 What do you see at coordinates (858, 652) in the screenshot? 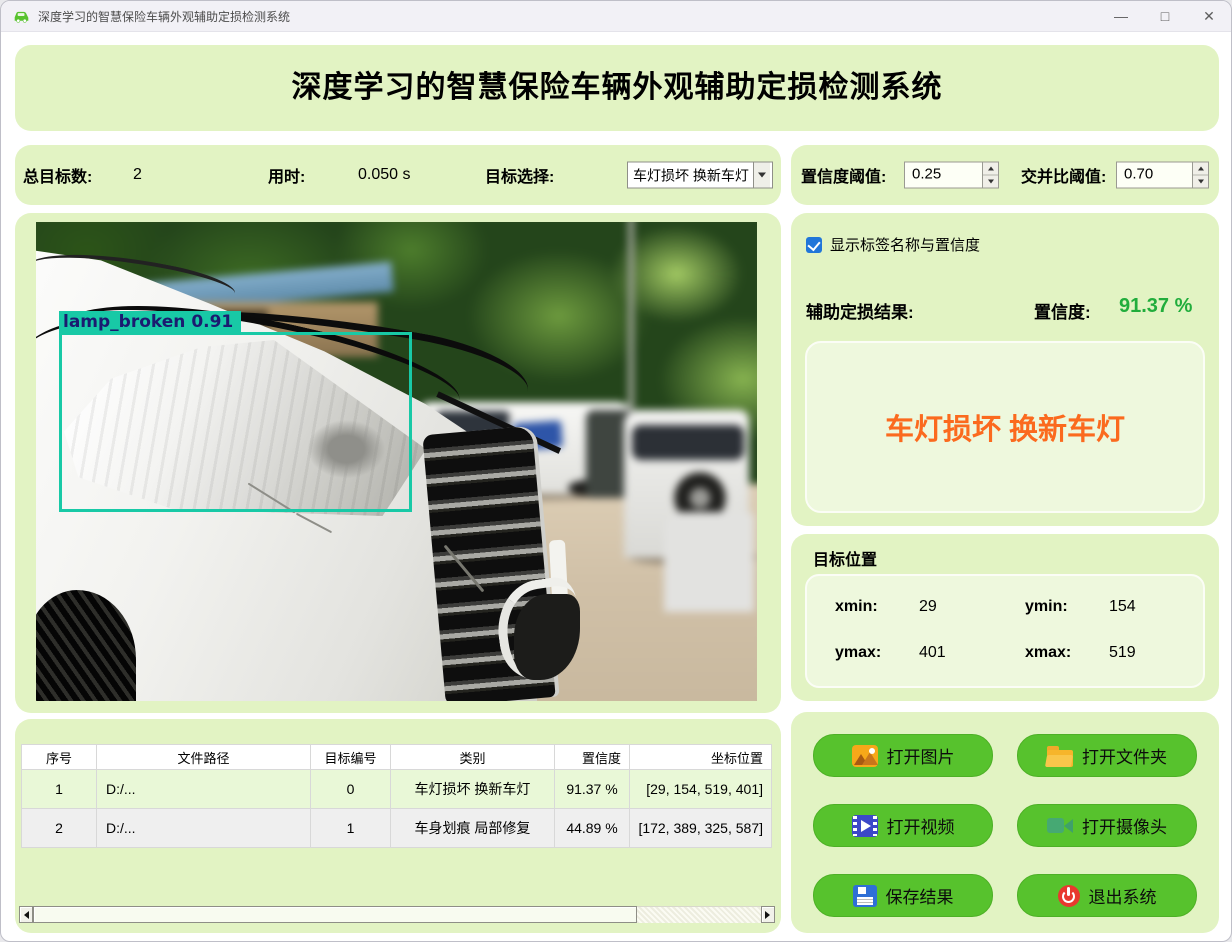
I see `ymax-label: ymax:` at bounding box center [858, 652].